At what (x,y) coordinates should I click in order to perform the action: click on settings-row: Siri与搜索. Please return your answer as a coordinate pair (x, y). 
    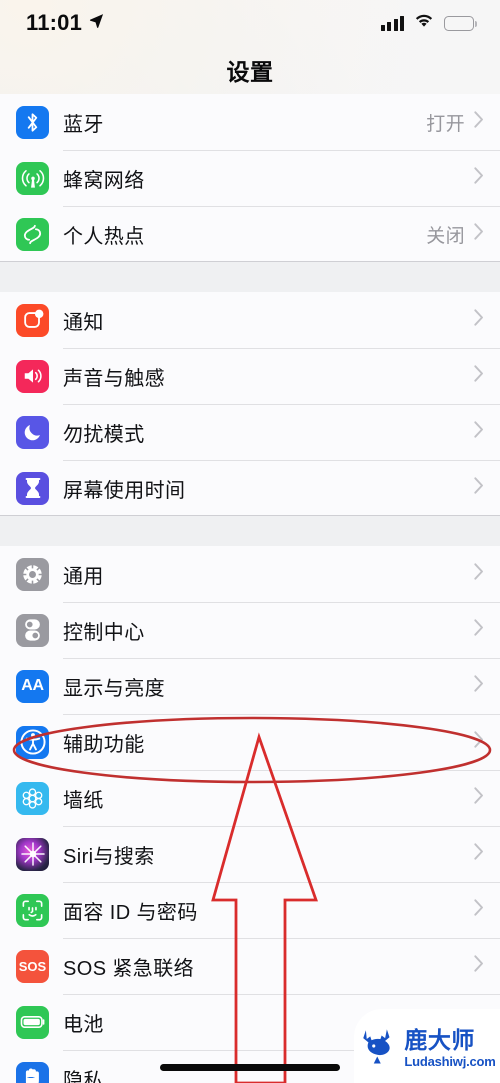
    Looking at the image, I should click on (250, 854).